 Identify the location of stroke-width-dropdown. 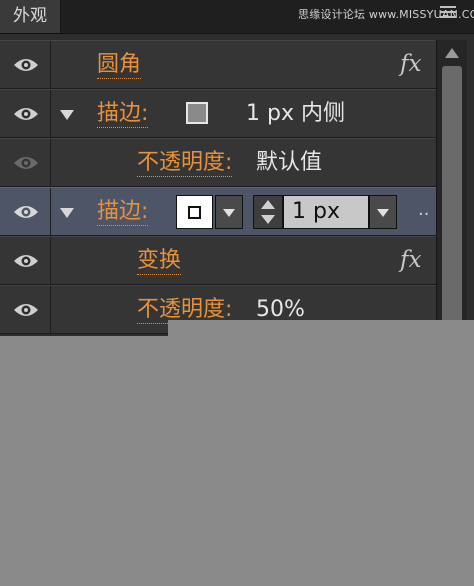
(383, 212).